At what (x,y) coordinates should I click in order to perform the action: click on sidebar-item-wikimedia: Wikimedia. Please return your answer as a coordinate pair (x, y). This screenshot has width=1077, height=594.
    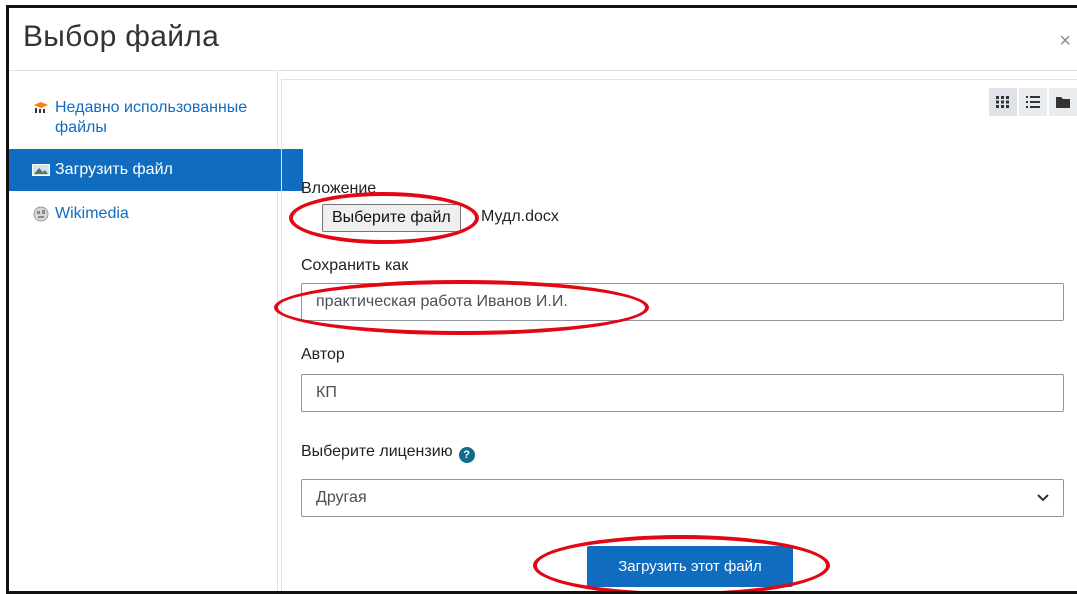
    Looking at the image, I should click on (143, 214).